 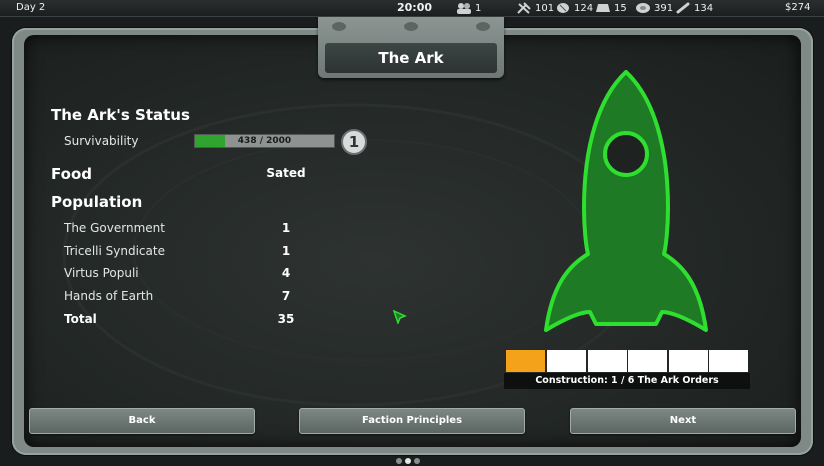 I want to click on page-title: The Ark, so click(x=411, y=58).